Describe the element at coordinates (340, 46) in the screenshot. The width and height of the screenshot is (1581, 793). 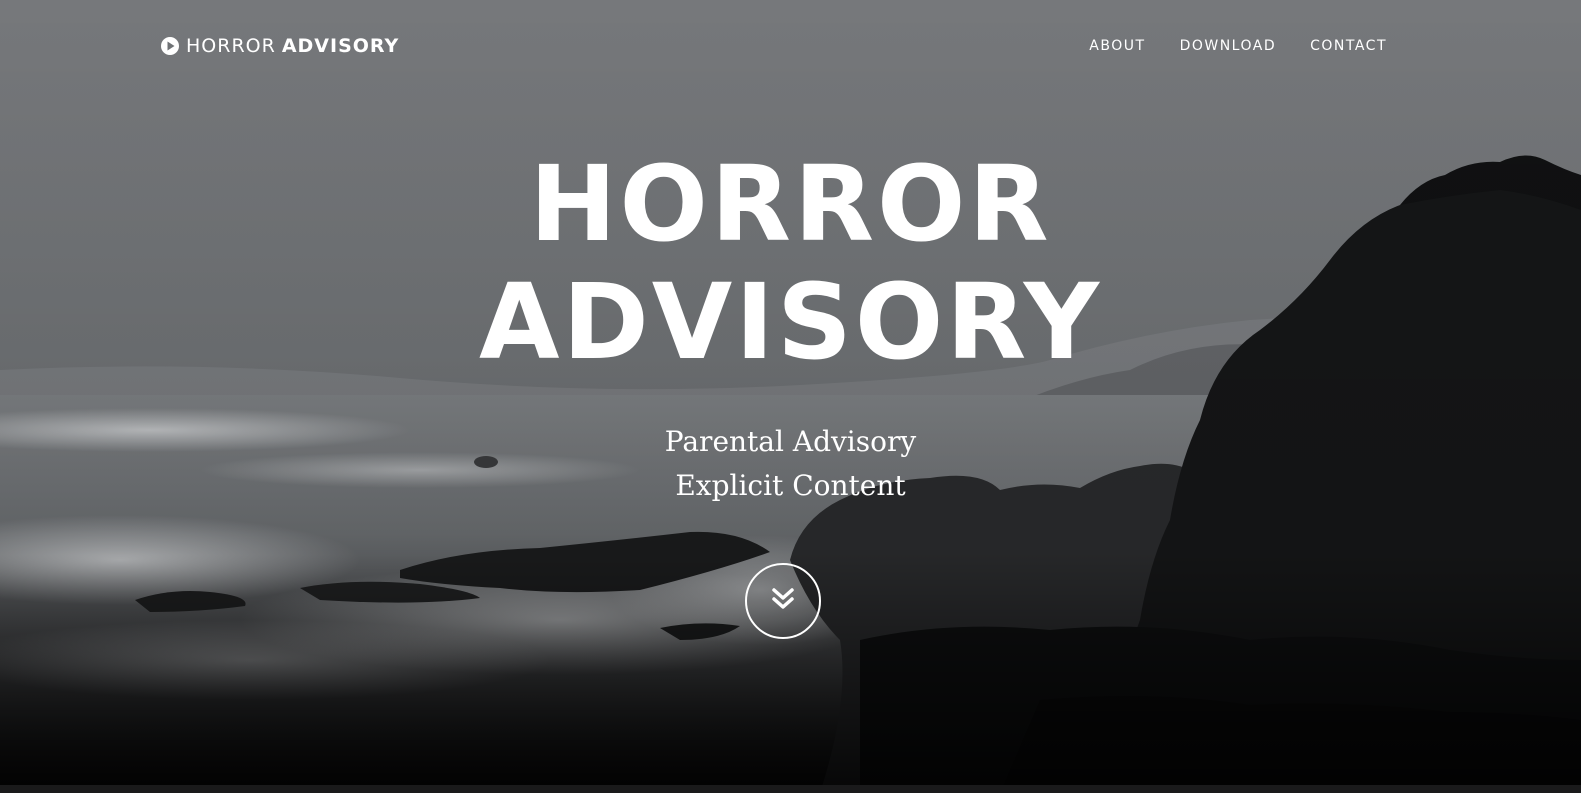
I see `brand-name-bold: ADVISORY` at that location.